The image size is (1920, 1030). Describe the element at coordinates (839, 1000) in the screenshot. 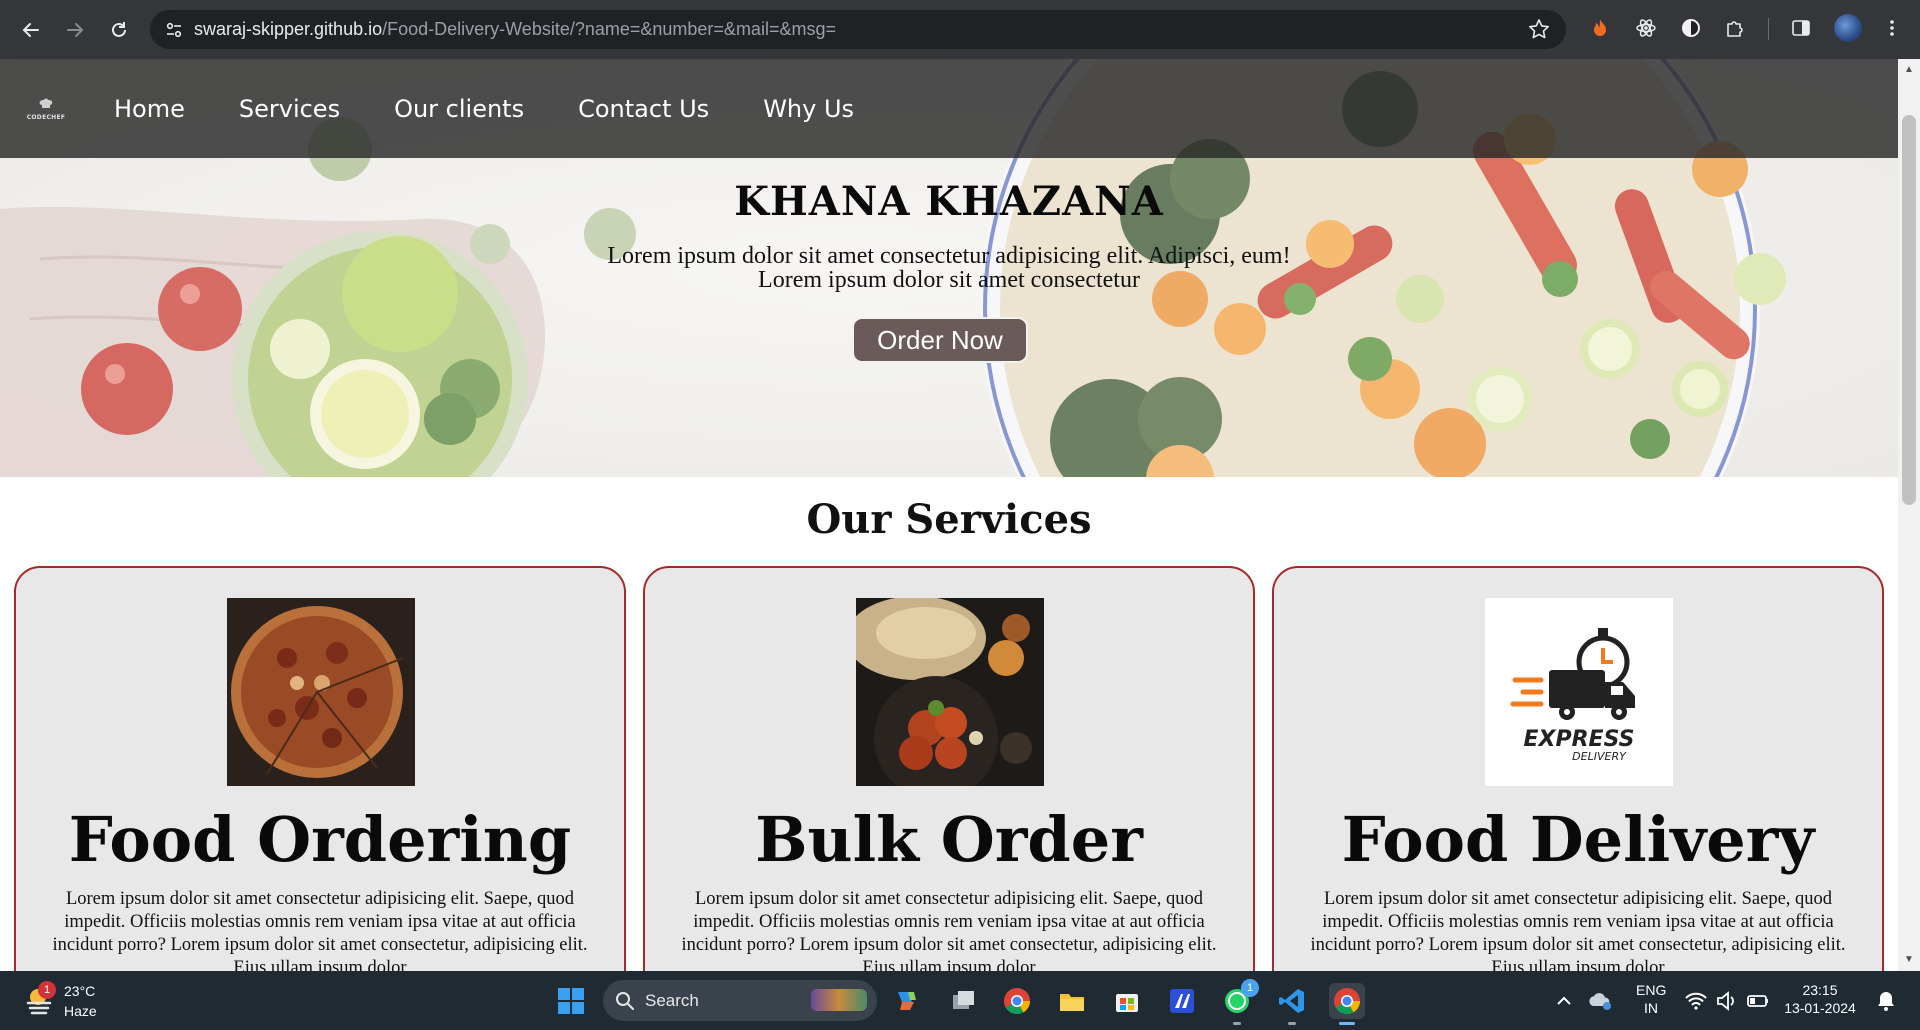

I see `search-highlight-image` at that location.